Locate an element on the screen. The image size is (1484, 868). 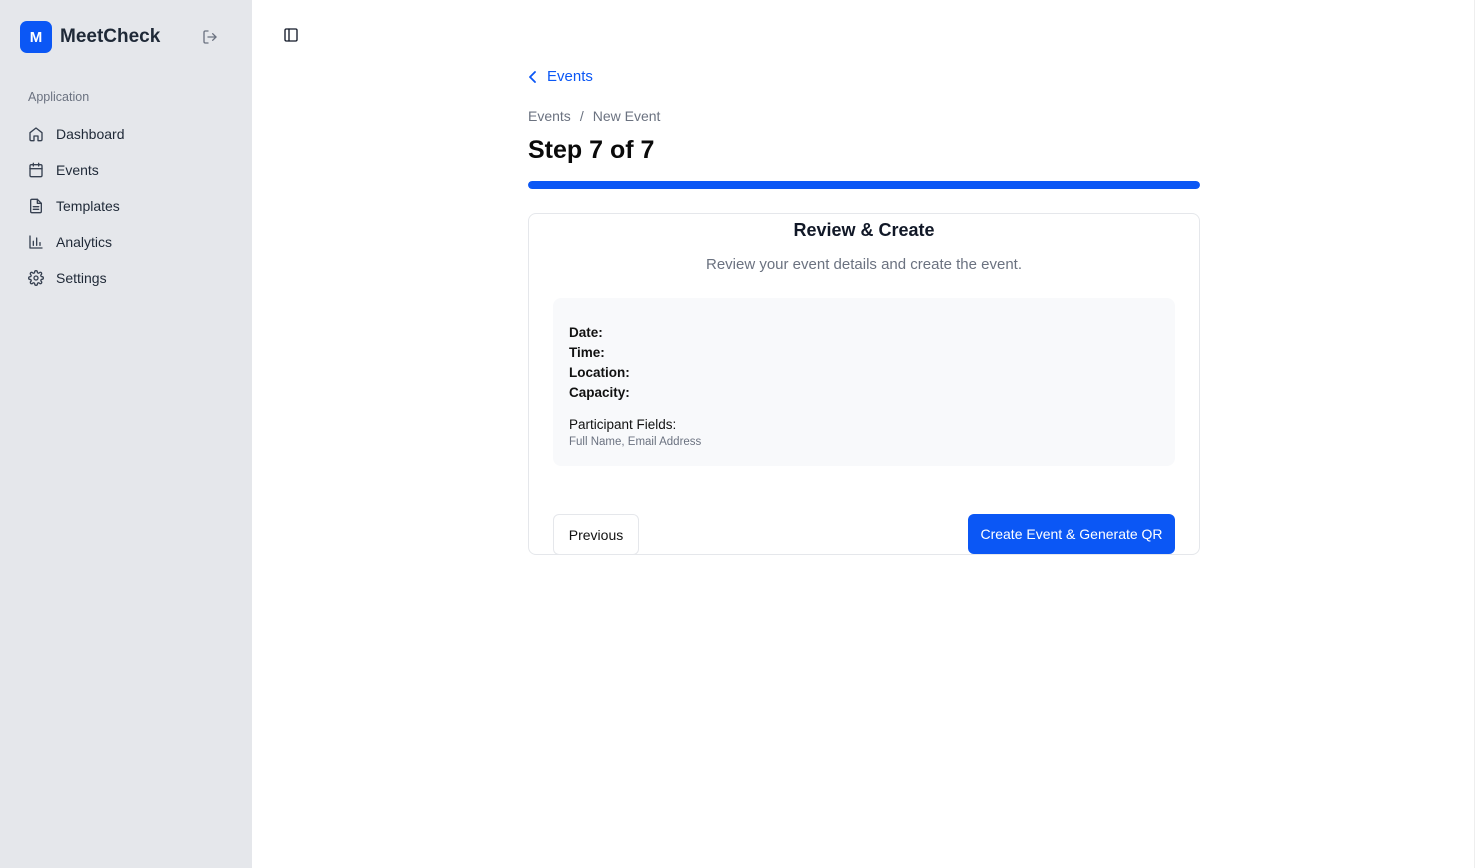
bar-chart-icon is located at coordinates (36, 242).